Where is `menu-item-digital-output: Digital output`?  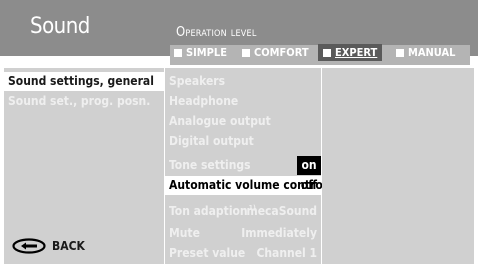 menu-item-digital-output: Digital output is located at coordinates (243, 141).